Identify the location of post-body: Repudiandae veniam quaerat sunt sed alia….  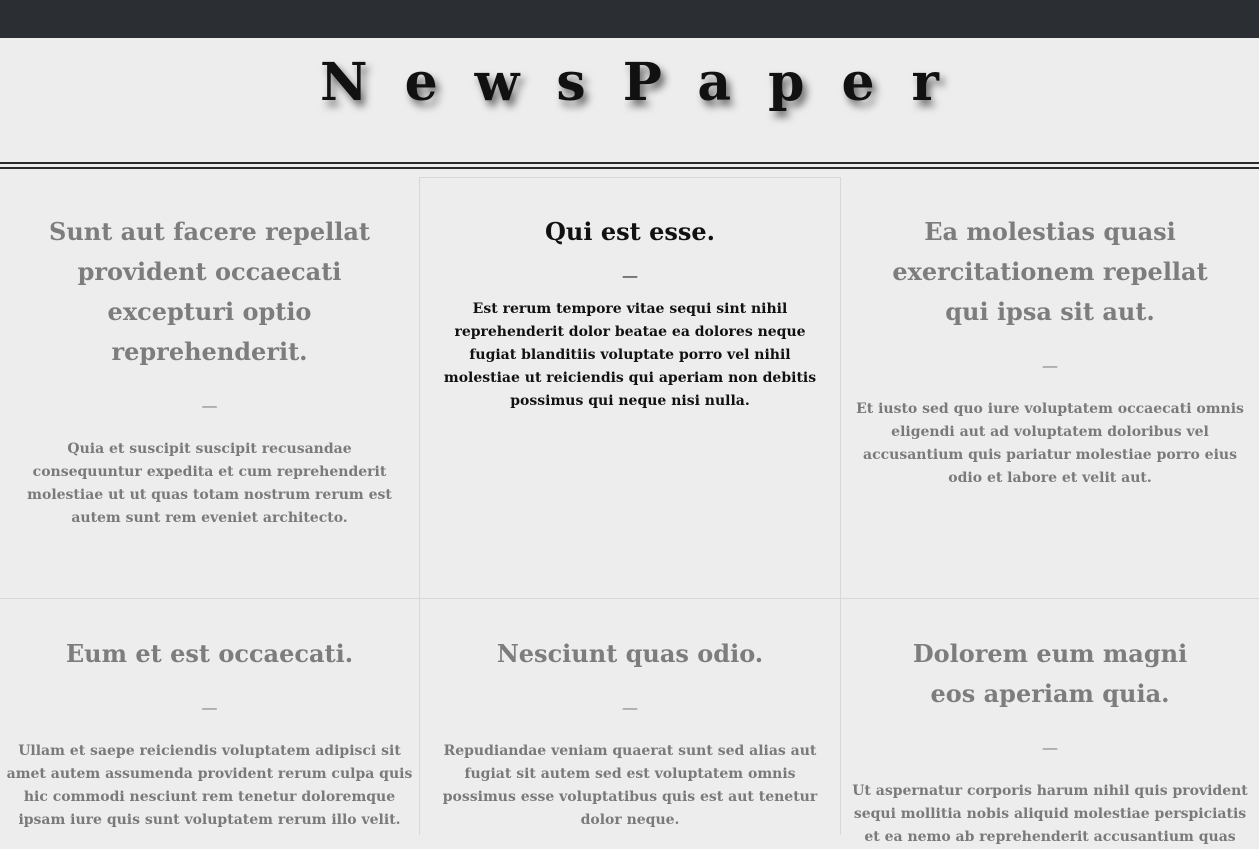
(630, 785).